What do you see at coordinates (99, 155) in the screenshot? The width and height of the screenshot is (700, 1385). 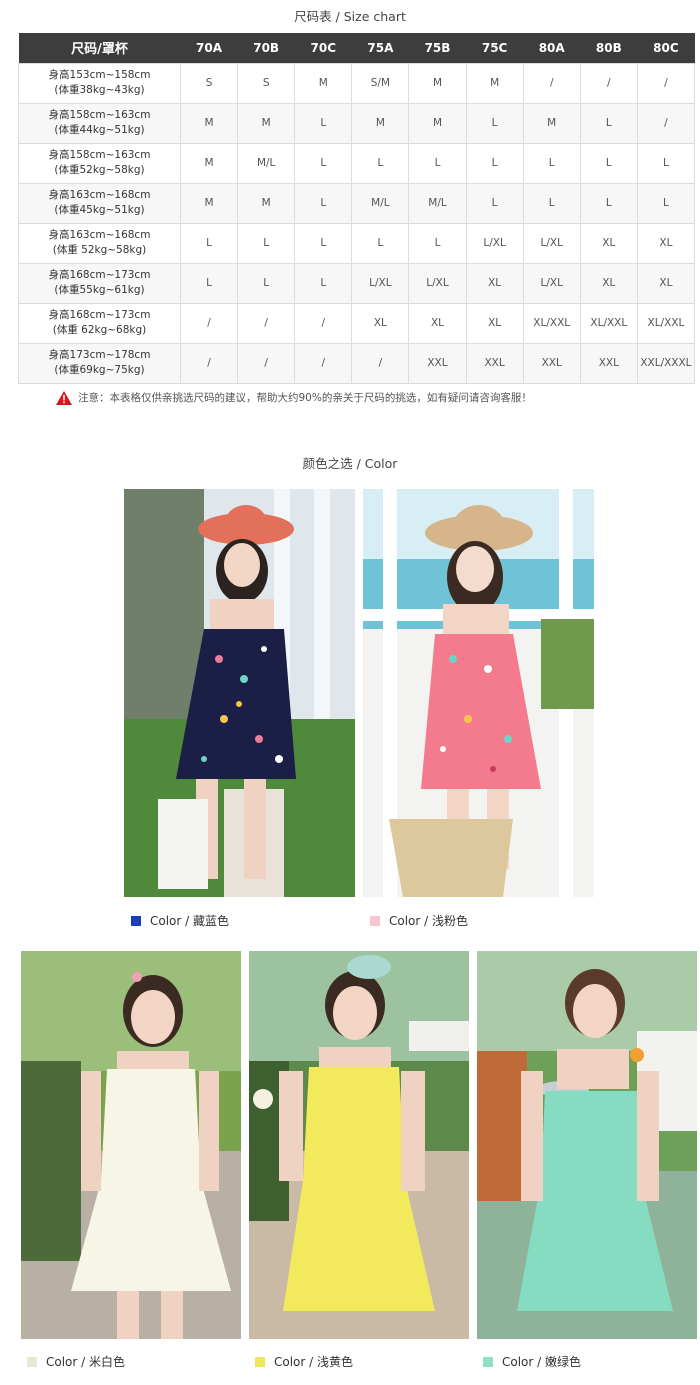 I see `row-label-height: 身高158cm~163cm` at bounding box center [99, 155].